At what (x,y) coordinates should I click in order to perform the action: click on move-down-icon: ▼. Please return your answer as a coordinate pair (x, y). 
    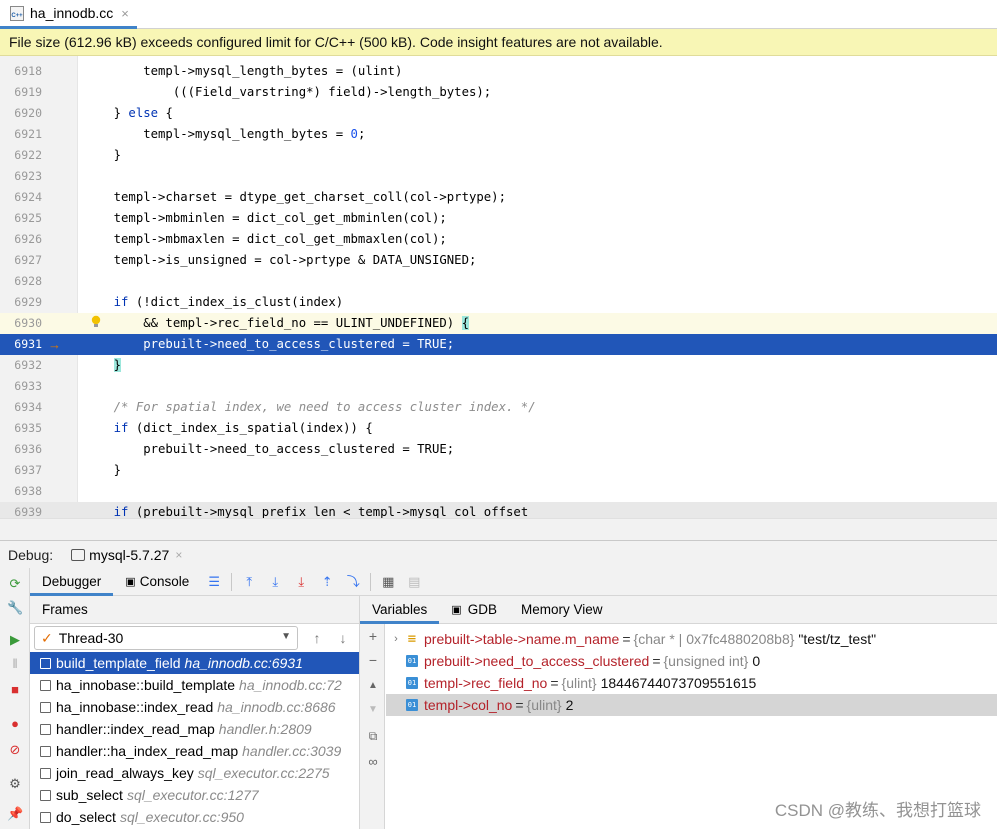
    Looking at the image, I should click on (373, 710).